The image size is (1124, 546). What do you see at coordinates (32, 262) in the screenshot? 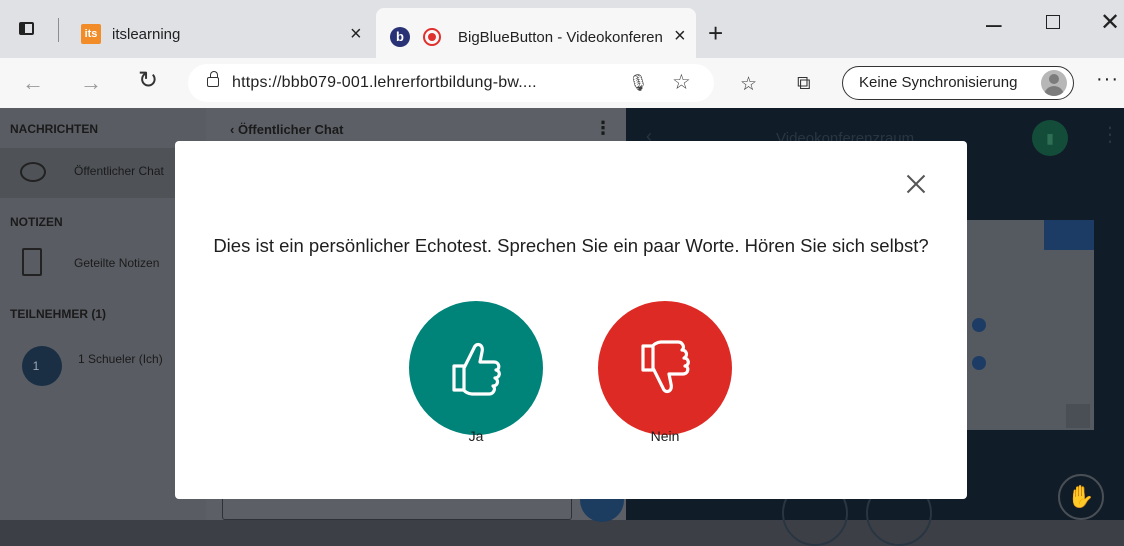
I see `notes-icon` at bounding box center [32, 262].